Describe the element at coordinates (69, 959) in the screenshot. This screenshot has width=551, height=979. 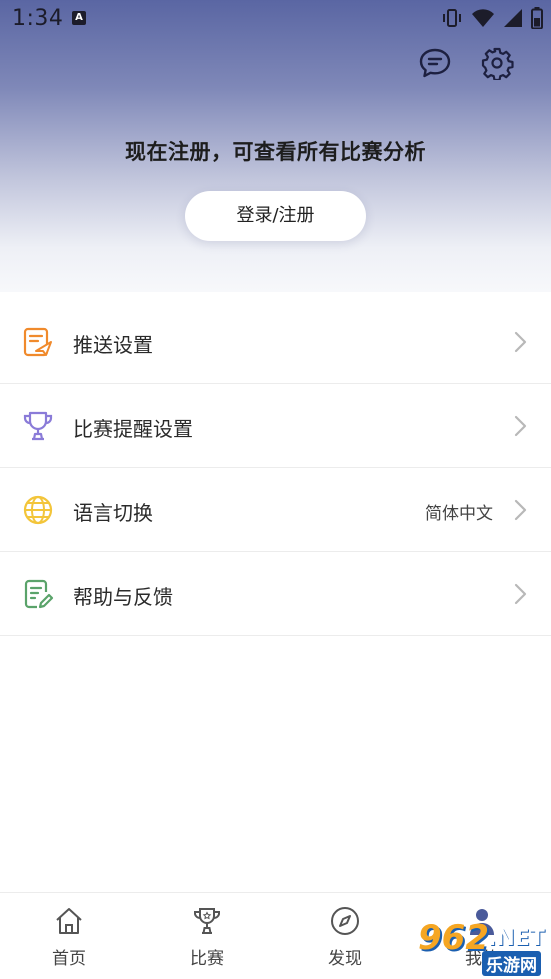
I see `tab-label: 首页` at that location.